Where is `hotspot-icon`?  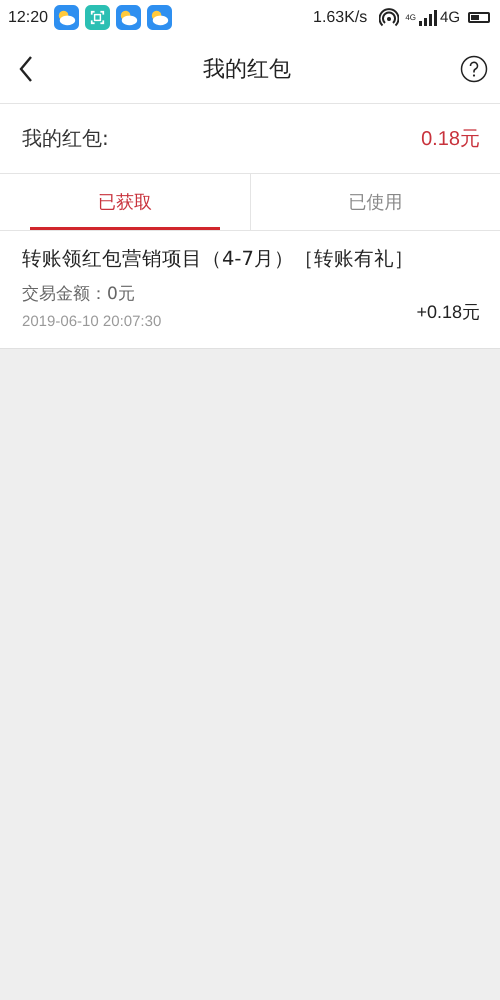
hotspot-icon is located at coordinates (389, 18).